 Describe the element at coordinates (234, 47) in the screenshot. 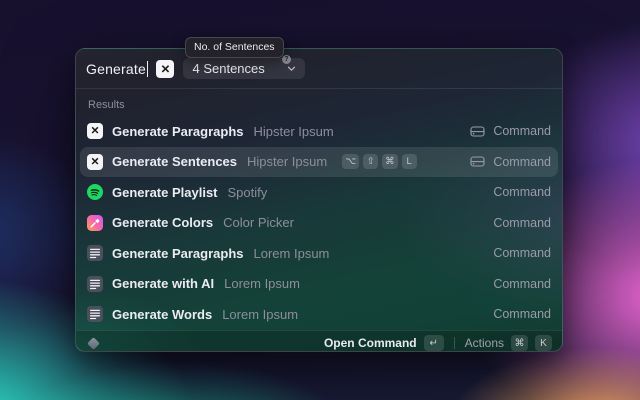

I see `dropdown-tooltip: No. of Sentences` at that location.